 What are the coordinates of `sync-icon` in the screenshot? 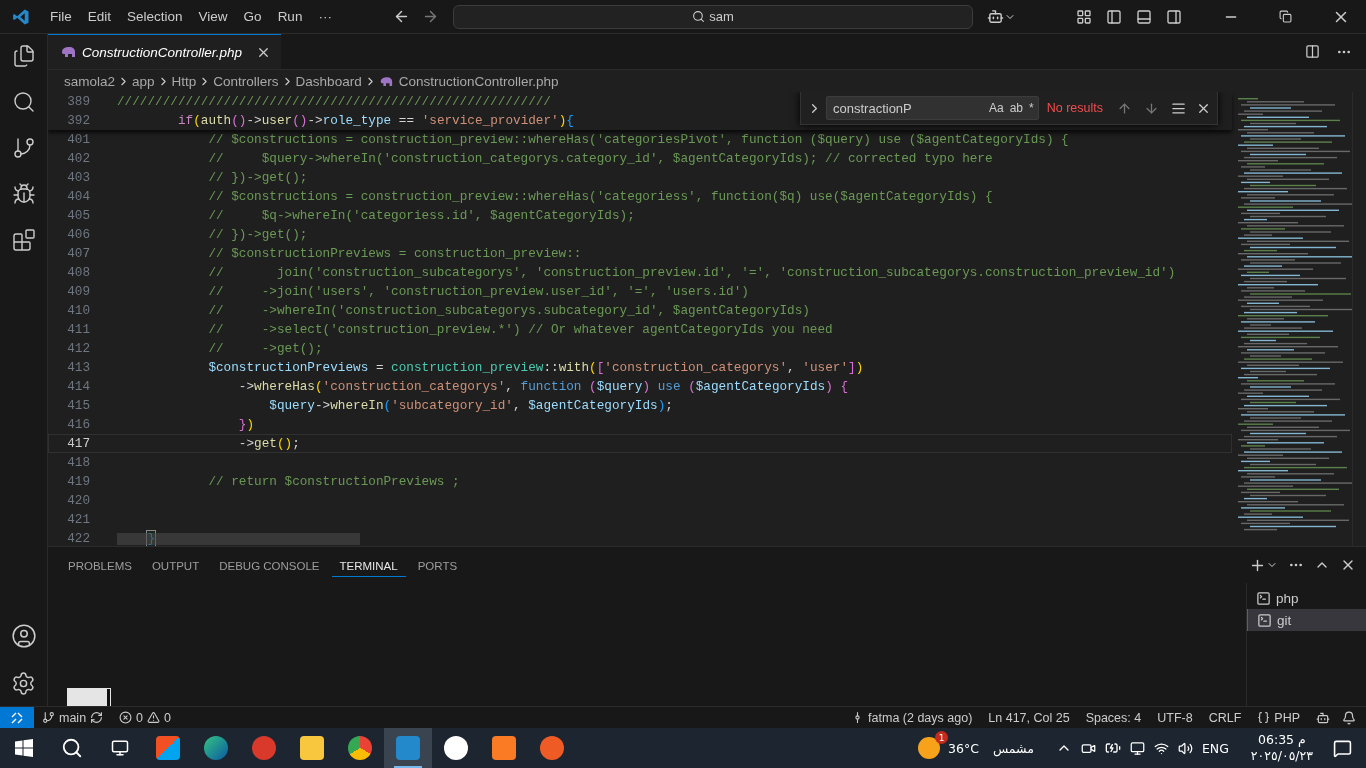 It's located at (97, 717).